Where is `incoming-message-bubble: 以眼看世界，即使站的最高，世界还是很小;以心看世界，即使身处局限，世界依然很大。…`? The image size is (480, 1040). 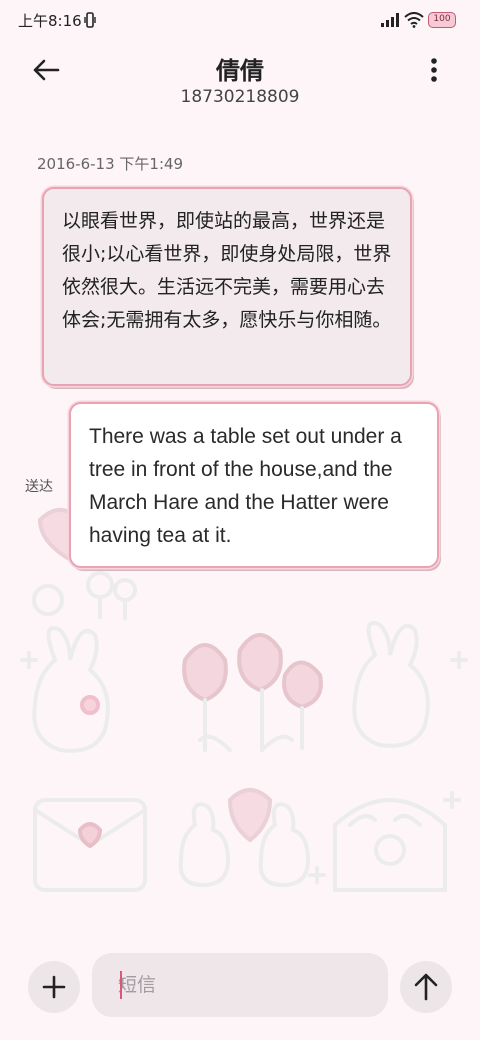 incoming-message-bubble: 以眼看世界，即使站的最高，世界还是很小;以心看世界，即使身处局限，世界依然很大。… is located at coordinates (227, 286).